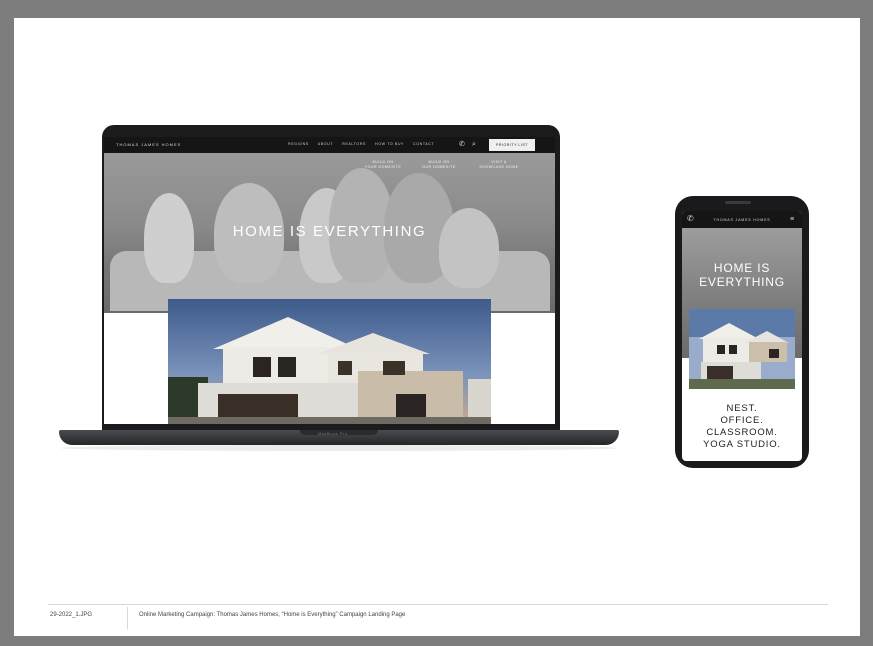 This screenshot has height=646, width=873. What do you see at coordinates (298, 144) in the screenshot?
I see `nav-link-regions: REGIONS` at bounding box center [298, 144].